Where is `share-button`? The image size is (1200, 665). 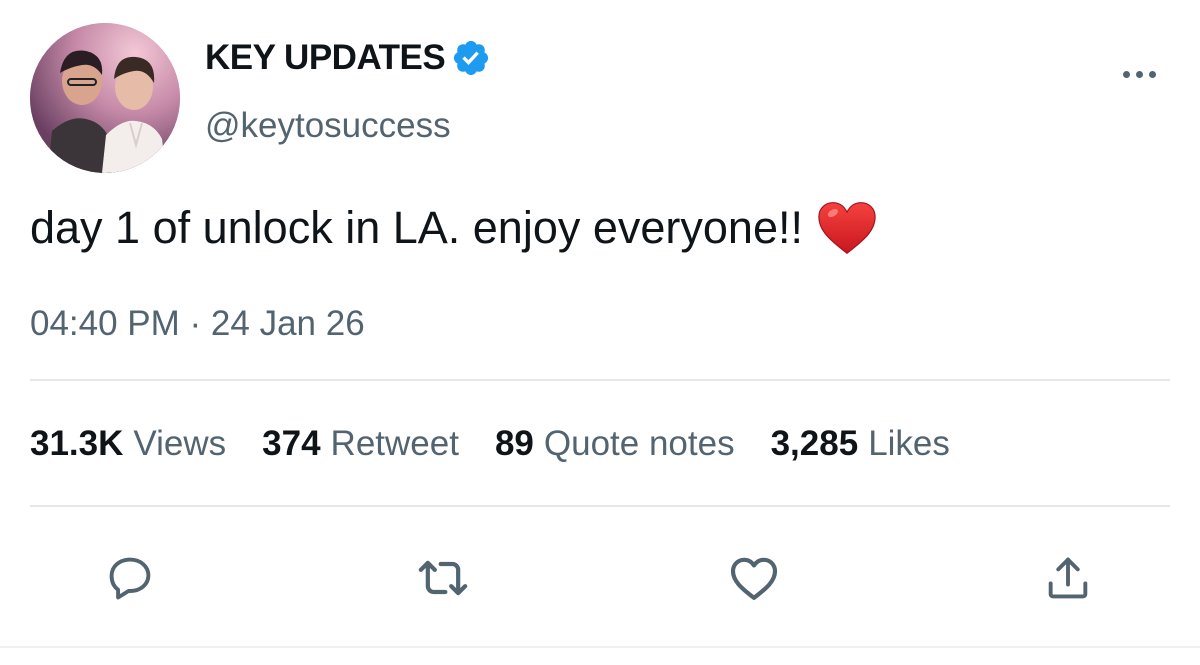 share-button is located at coordinates (1068, 578).